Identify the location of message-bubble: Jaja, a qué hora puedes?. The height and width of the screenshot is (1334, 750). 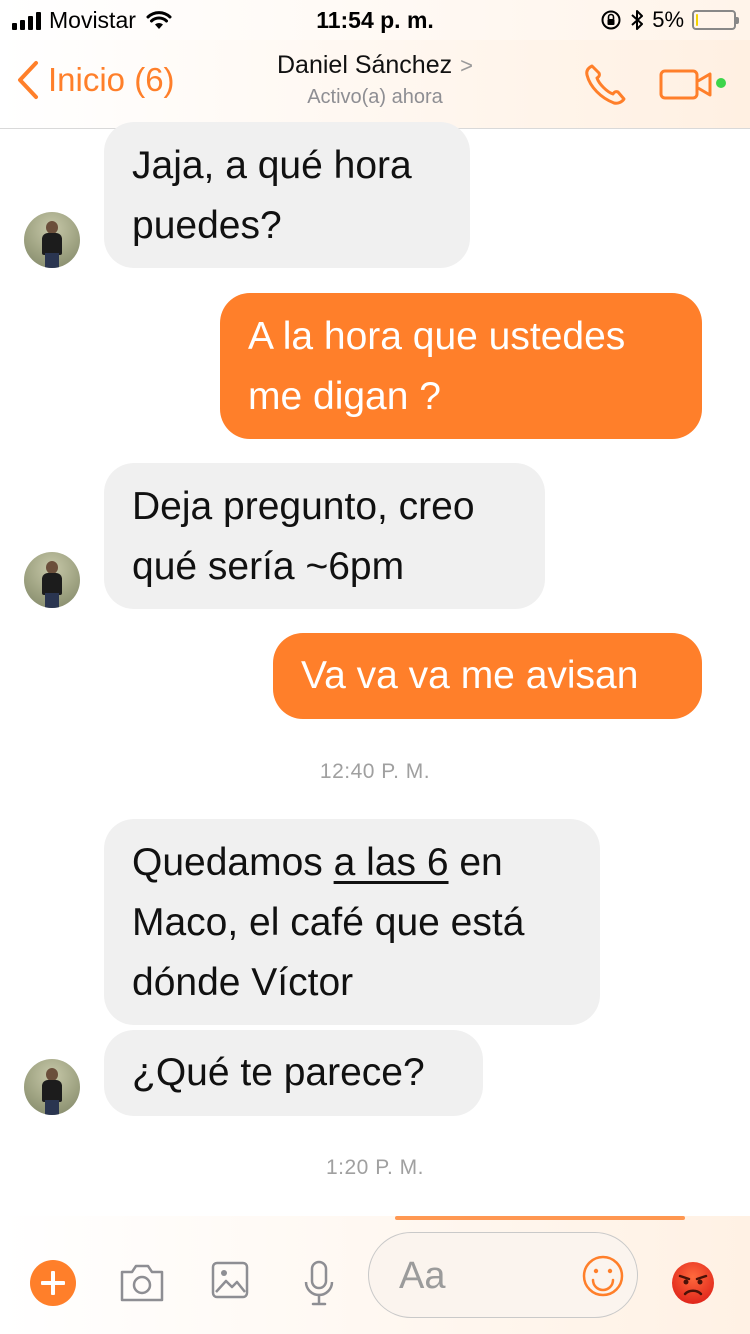
(287, 195).